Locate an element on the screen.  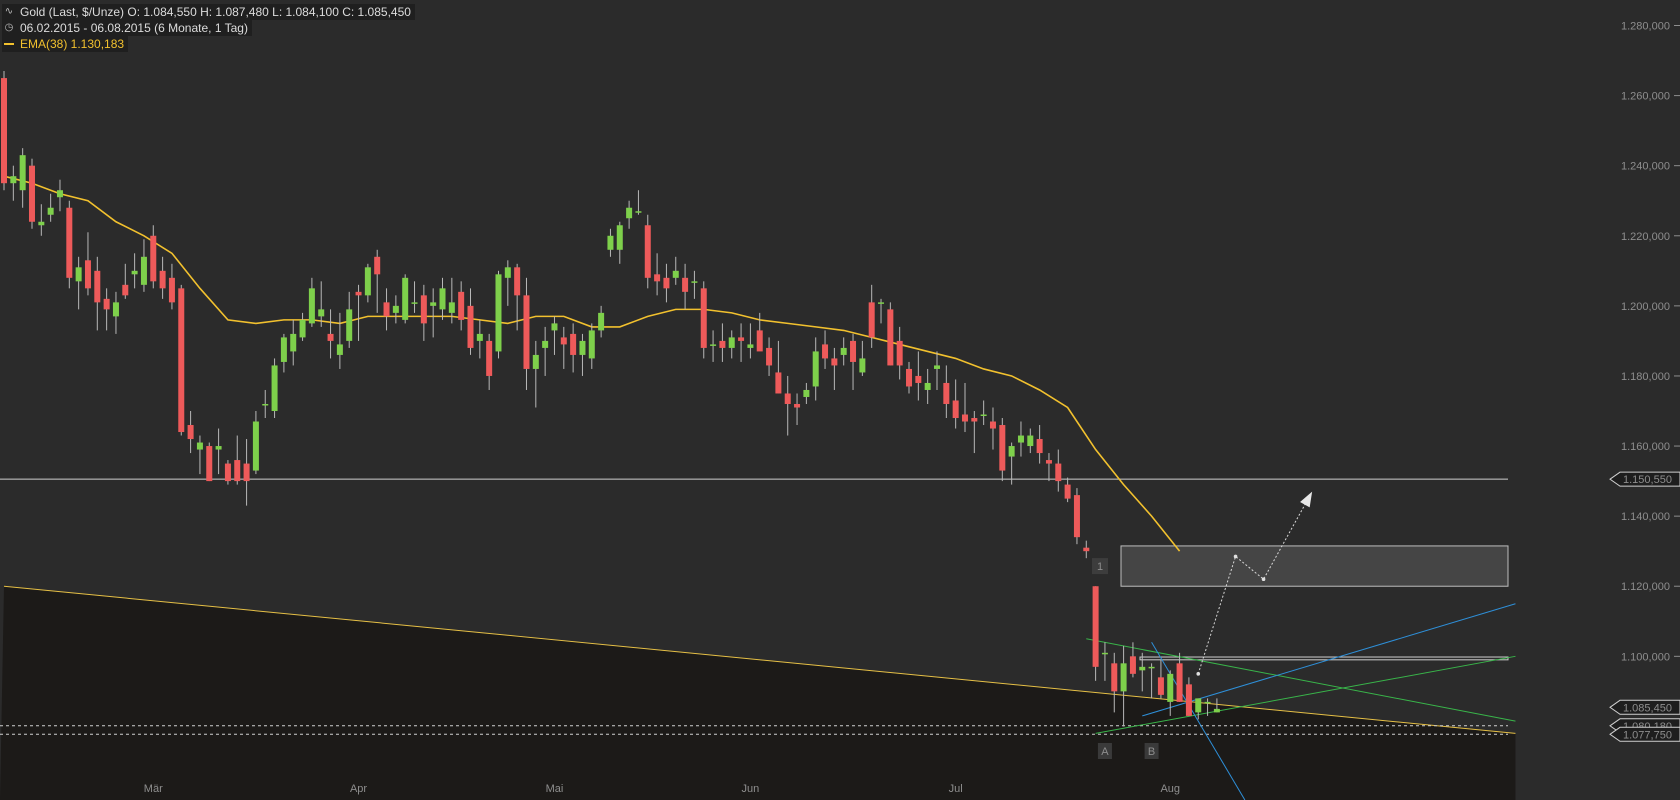
x-axis-tick-label: Jun is located at coordinates (751, 789).